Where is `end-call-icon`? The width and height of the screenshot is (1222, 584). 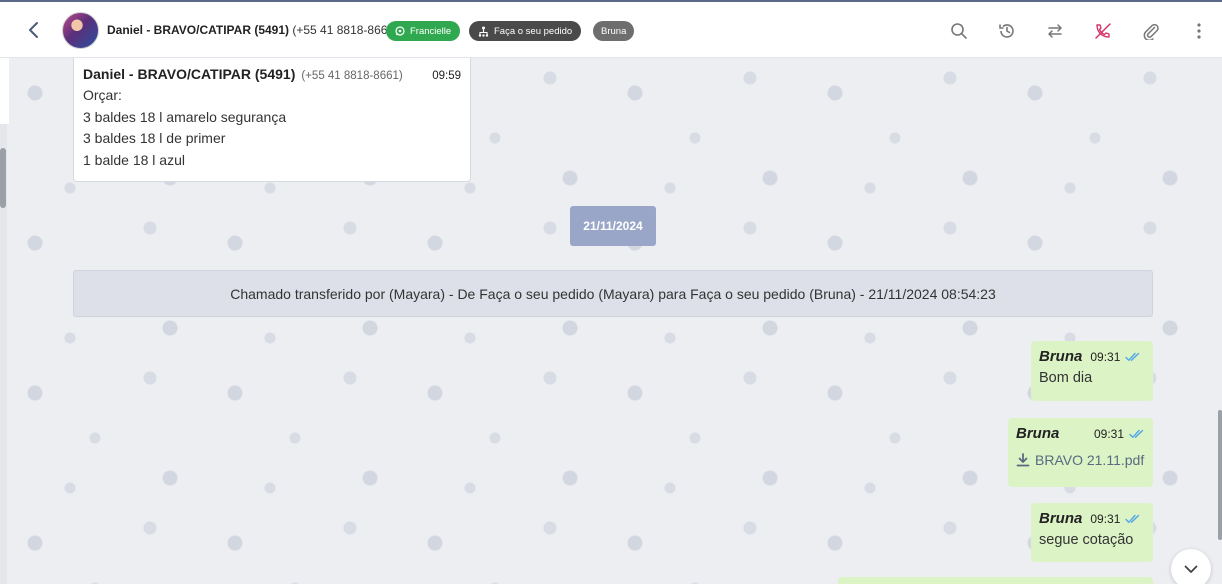 end-call-icon is located at coordinates (1103, 31).